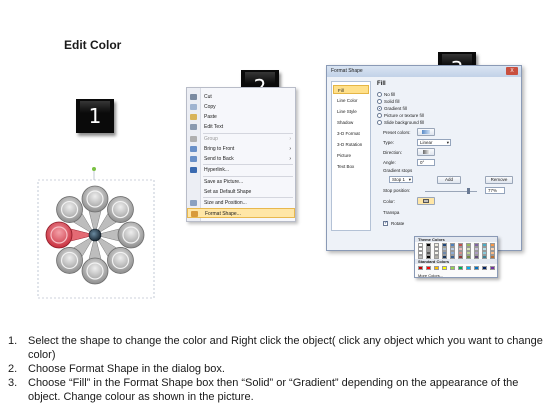 The height and width of the screenshot is (420, 560). I want to click on fill-heading: Fill, so click(381, 84).